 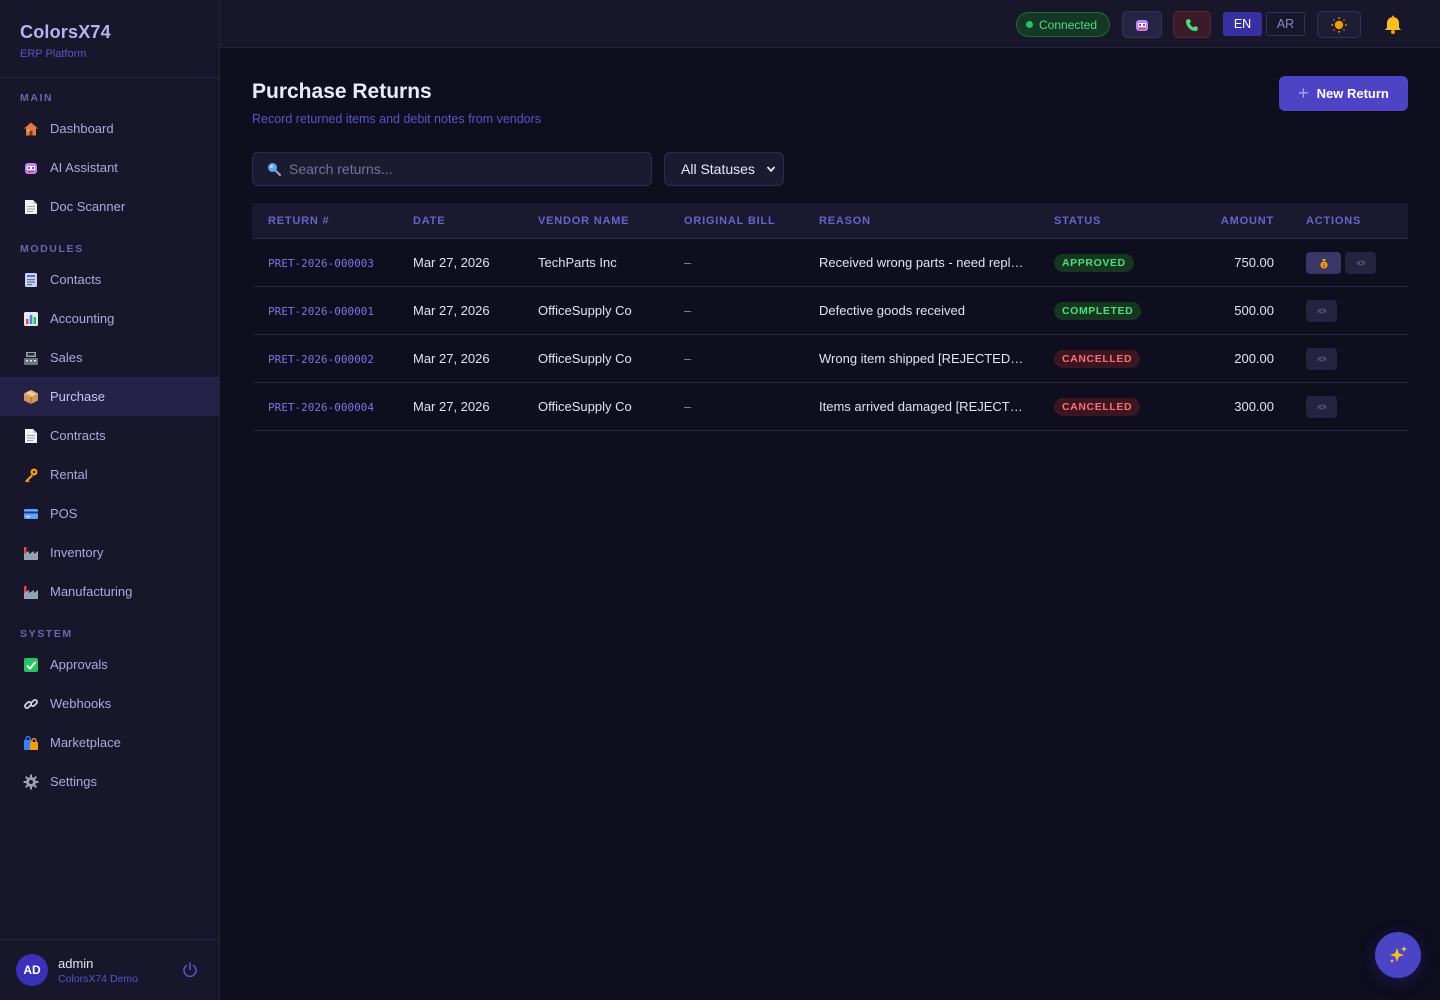 I want to click on factory-icon, so click(x=31, y=592).